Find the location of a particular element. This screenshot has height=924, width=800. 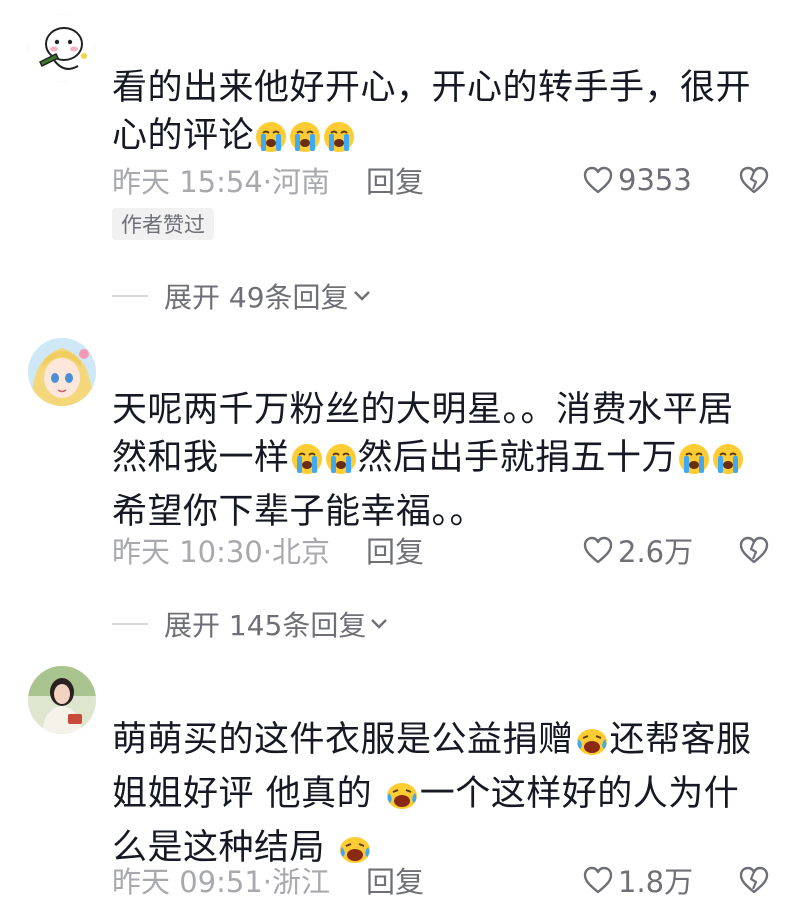

comment-time: 昨天 15:54 is located at coordinates (187, 182).